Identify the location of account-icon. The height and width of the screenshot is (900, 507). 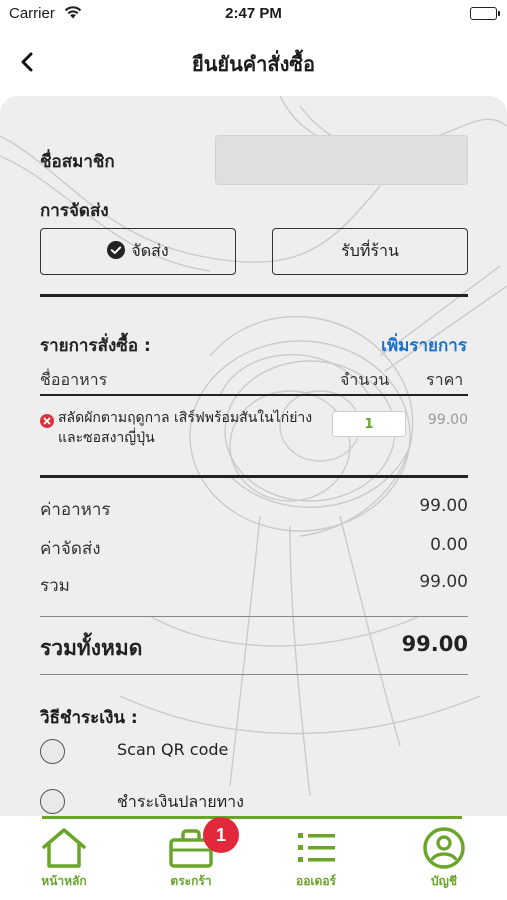
(444, 848).